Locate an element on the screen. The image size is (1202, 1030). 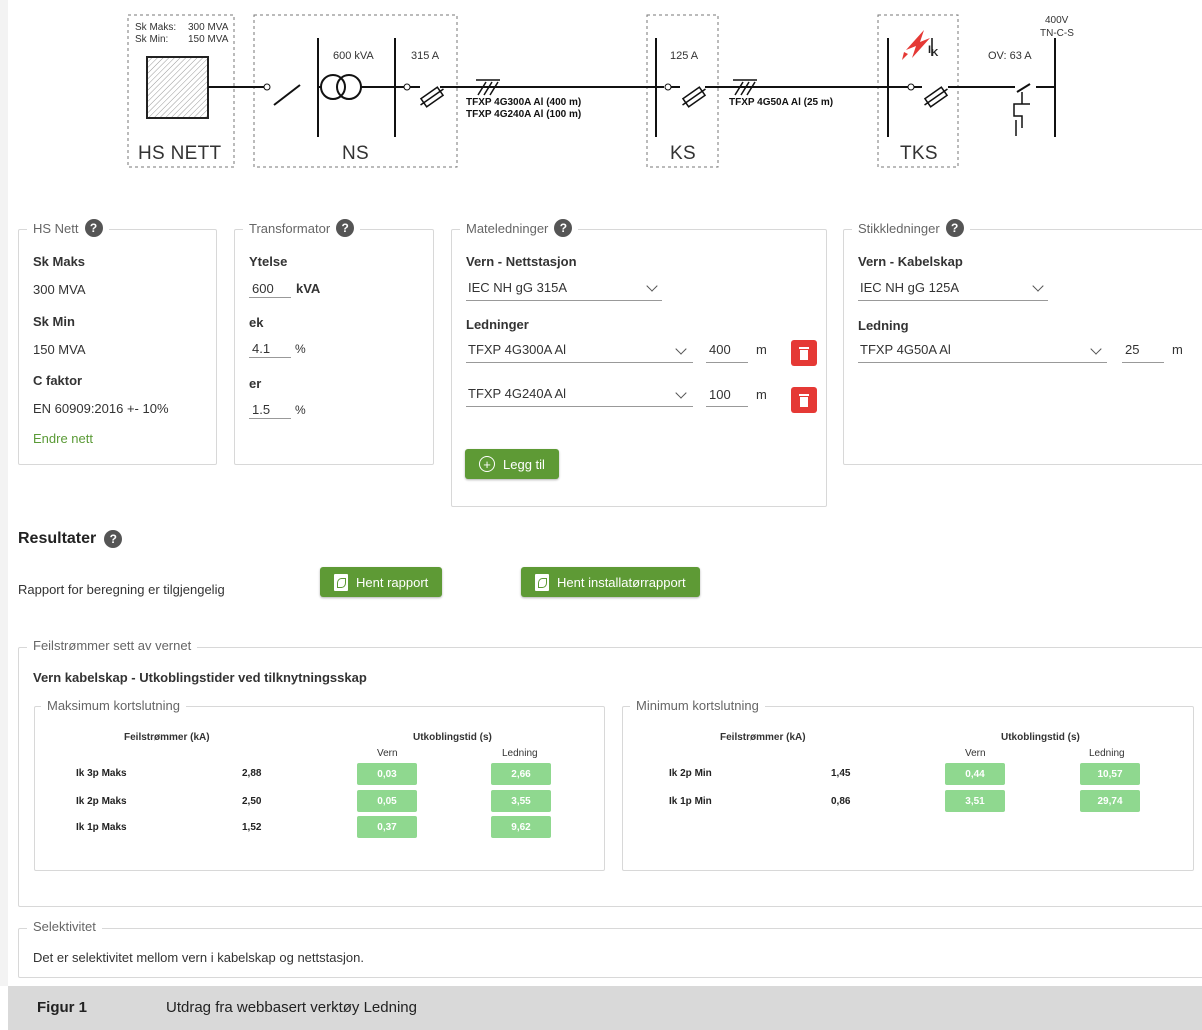
min-col-time: Utkoblingstid (s) is located at coordinates (1040, 737).